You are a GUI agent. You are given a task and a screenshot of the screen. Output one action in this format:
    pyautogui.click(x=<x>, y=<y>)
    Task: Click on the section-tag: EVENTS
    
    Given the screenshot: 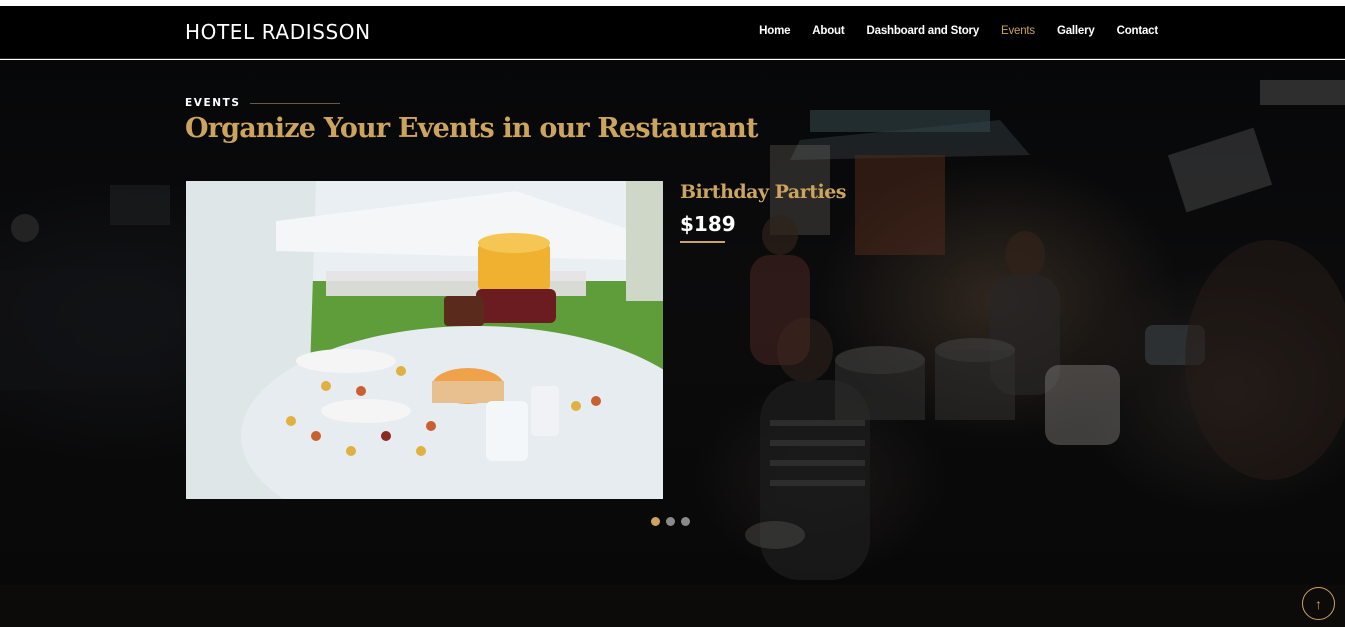 What is the action you would take?
    pyautogui.click(x=262, y=103)
    